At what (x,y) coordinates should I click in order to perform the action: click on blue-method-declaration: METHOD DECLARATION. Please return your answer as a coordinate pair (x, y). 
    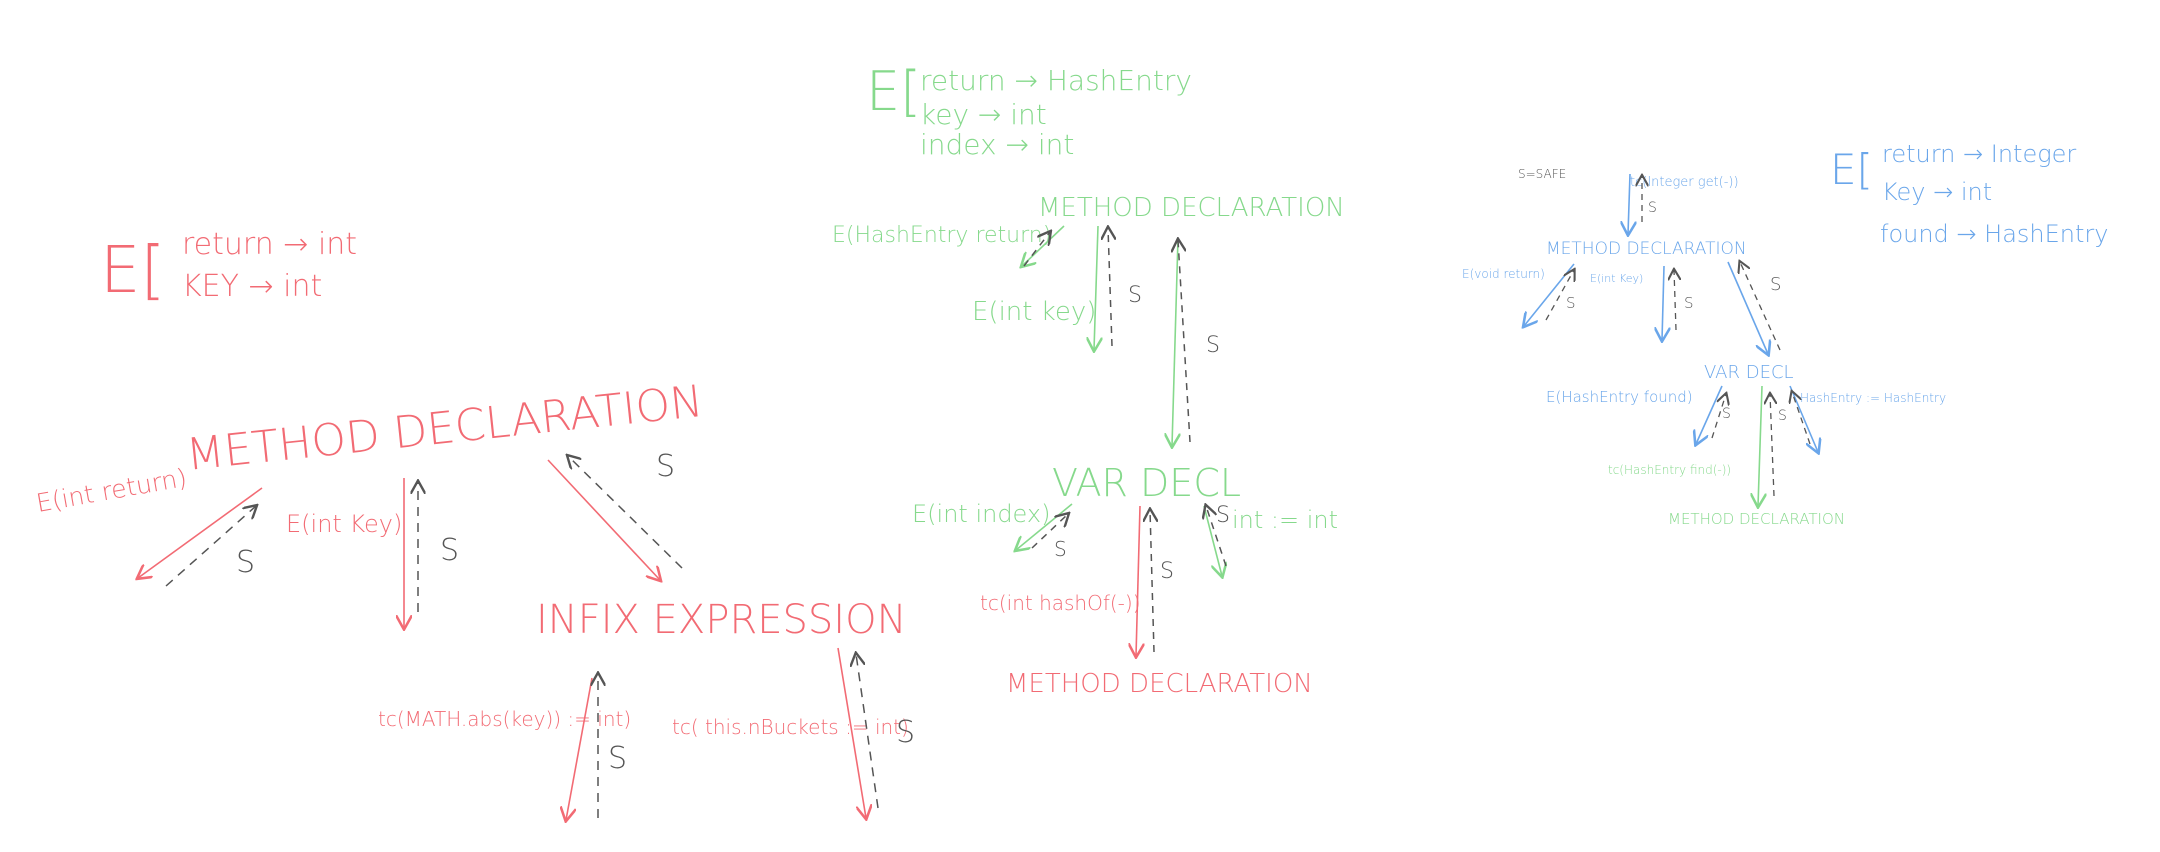
    Looking at the image, I should click on (1646, 249).